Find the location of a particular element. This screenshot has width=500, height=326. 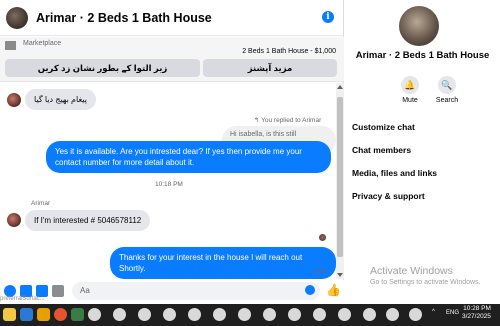

reply-note: ↰ You replied to Arimar is located at coordinates (287, 120).